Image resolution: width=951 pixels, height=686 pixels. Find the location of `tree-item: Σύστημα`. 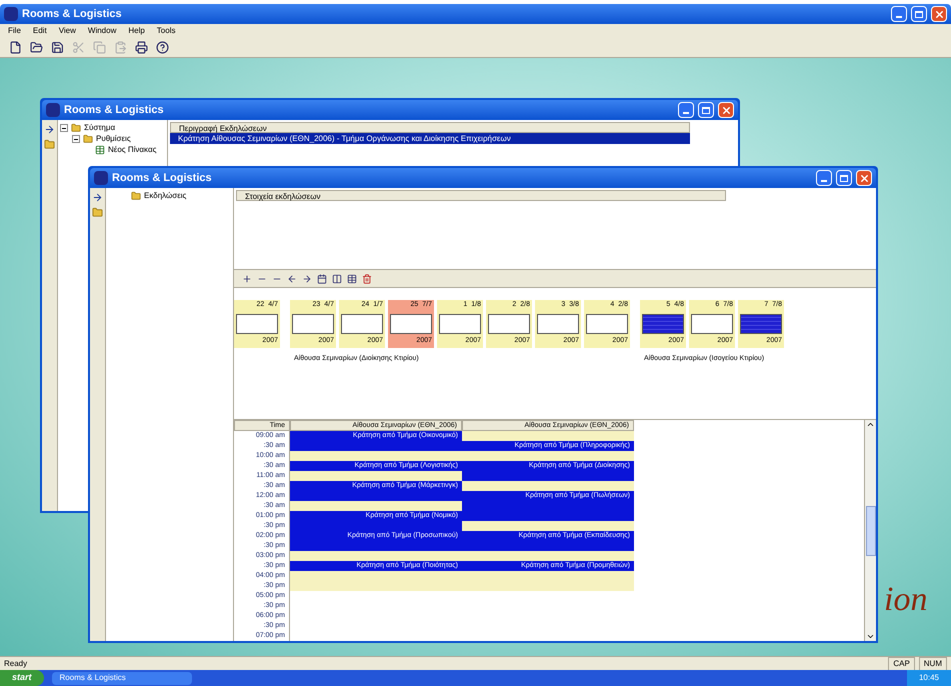

tree-item: Σύστημα is located at coordinates (100, 128).